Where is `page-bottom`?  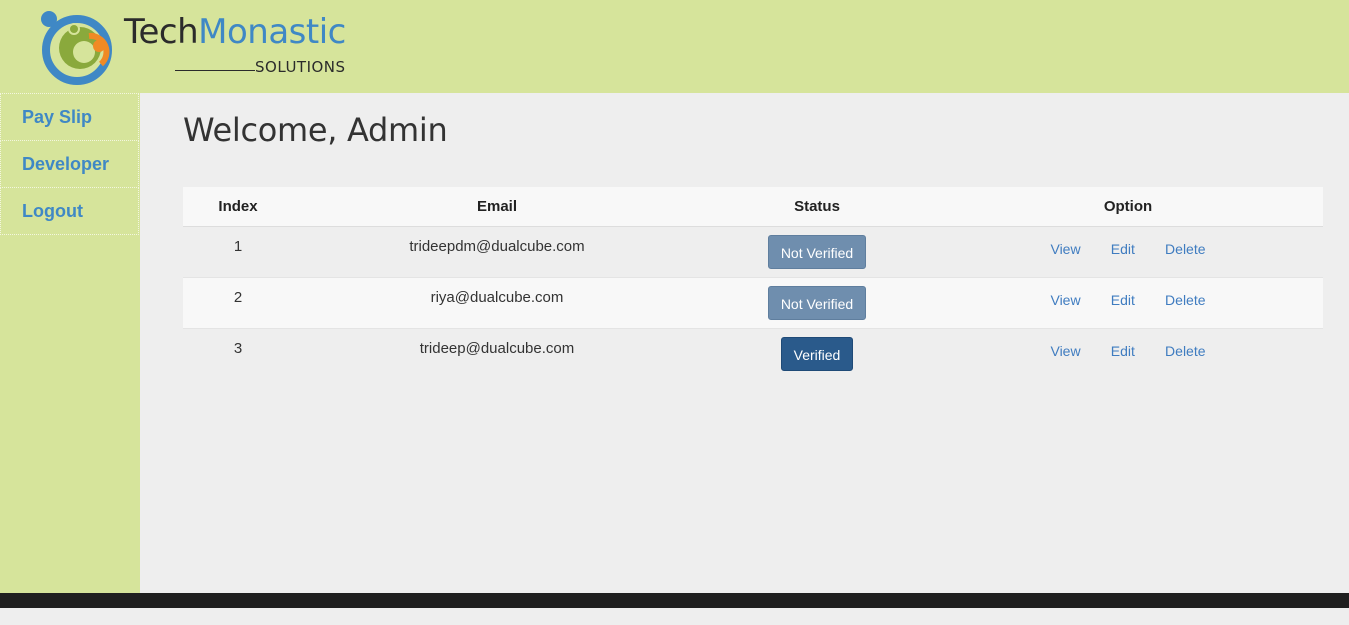 page-bottom is located at coordinates (674, 616).